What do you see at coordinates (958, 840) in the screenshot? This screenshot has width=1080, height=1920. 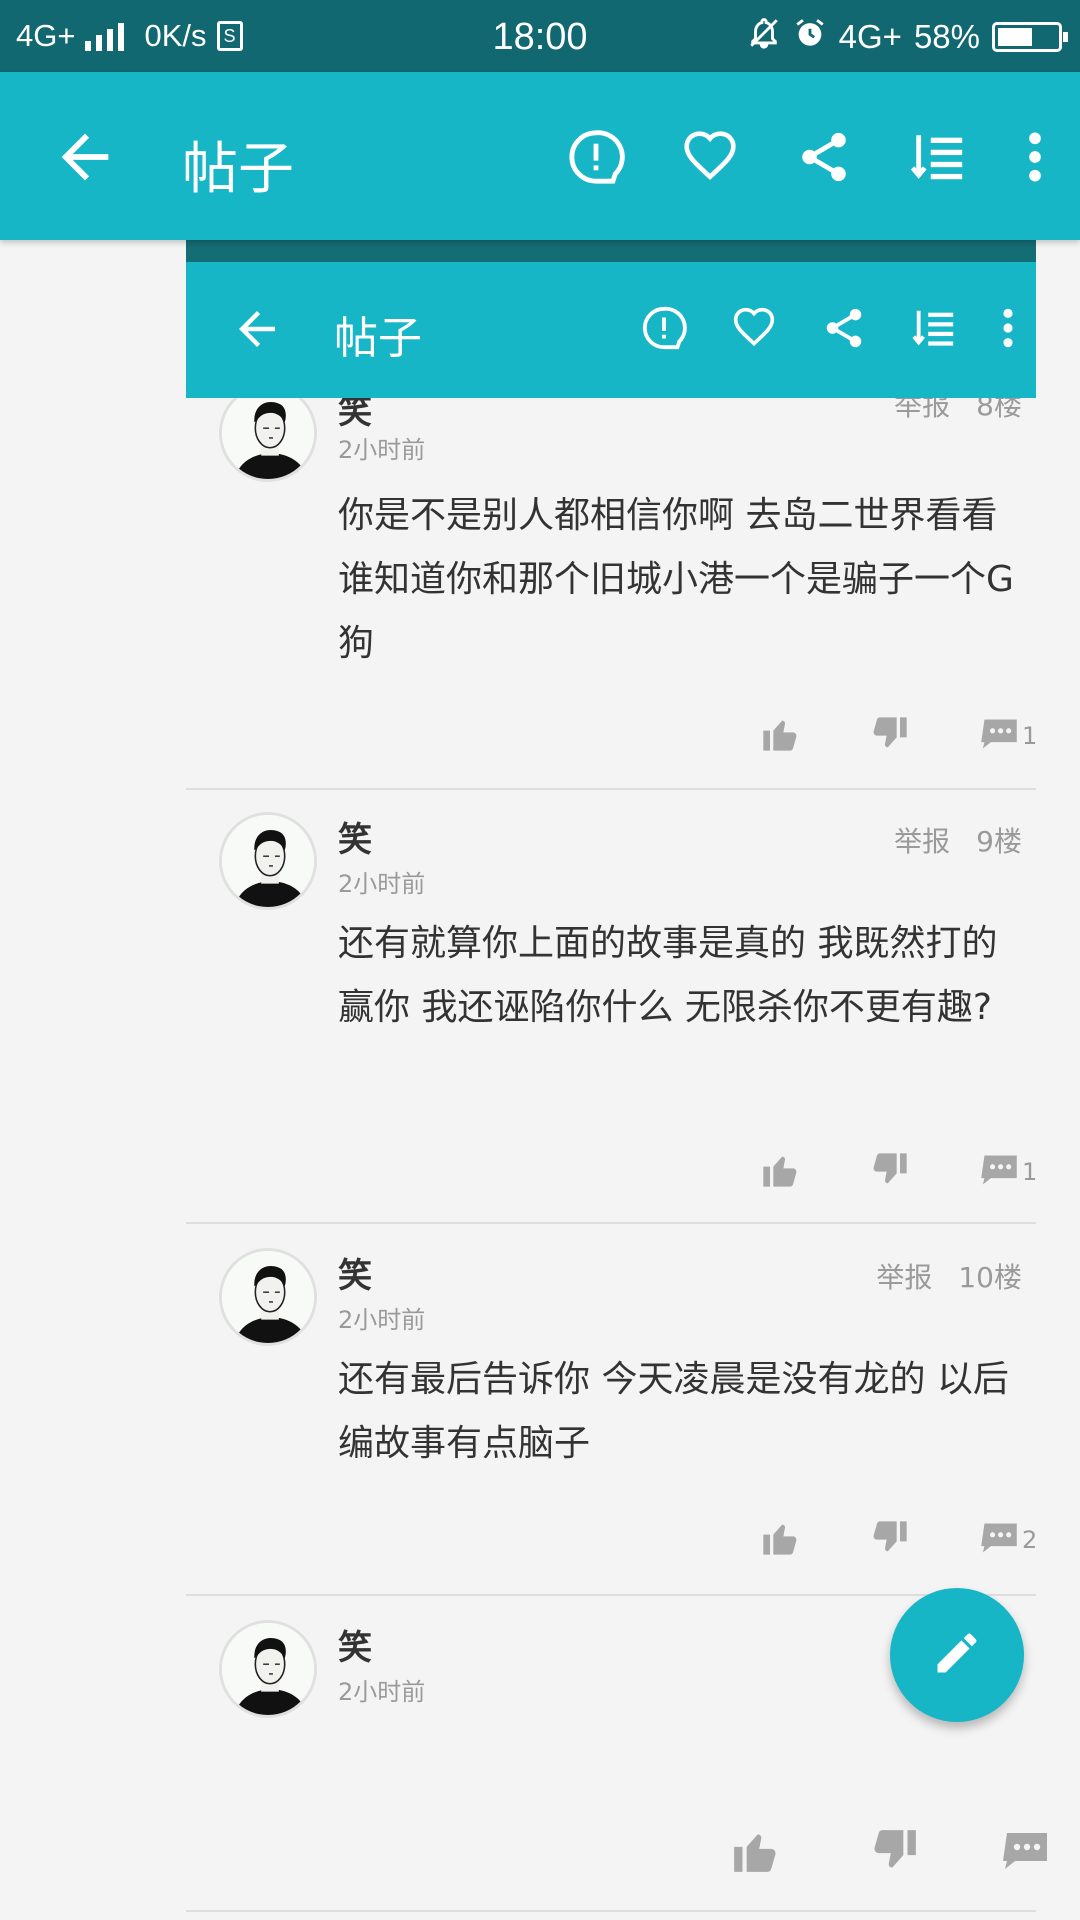 I see `comment-meta: 举报 9楼` at bounding box center [958, 840].